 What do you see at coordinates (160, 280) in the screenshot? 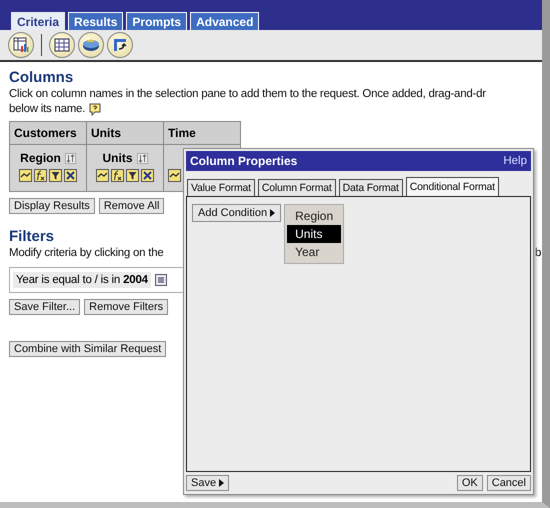
I see `list-icon` at bounding box center [160, 280].